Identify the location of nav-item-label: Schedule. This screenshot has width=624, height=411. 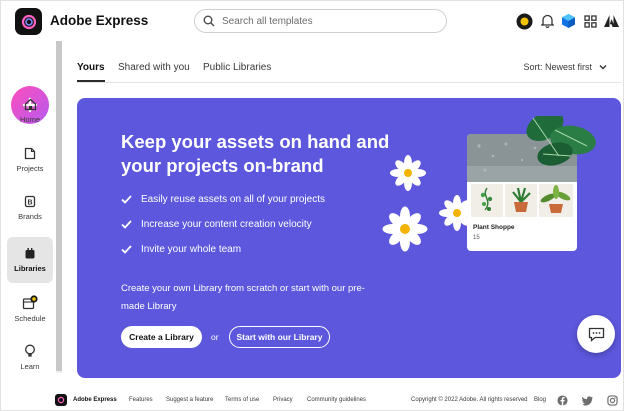
(30, 318).